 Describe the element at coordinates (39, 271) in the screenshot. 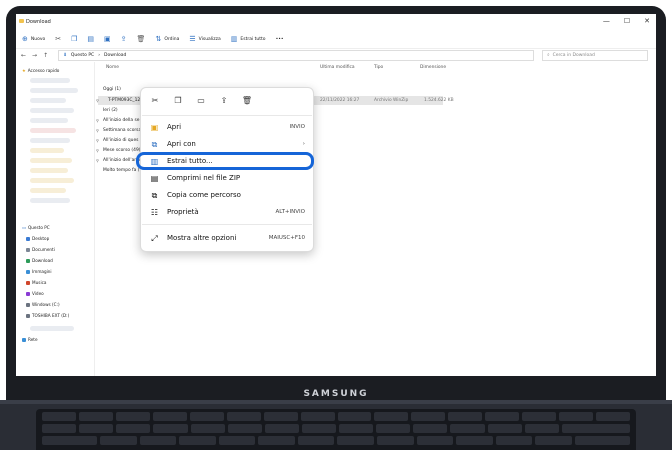

I see `sidebar-item-images: Immagini` at that location.